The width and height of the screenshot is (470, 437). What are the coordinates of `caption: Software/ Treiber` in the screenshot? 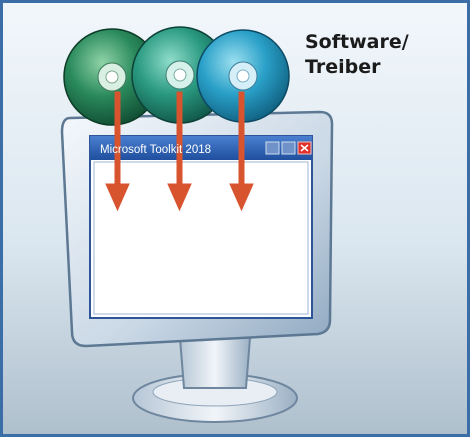 It's located at (380, 55).